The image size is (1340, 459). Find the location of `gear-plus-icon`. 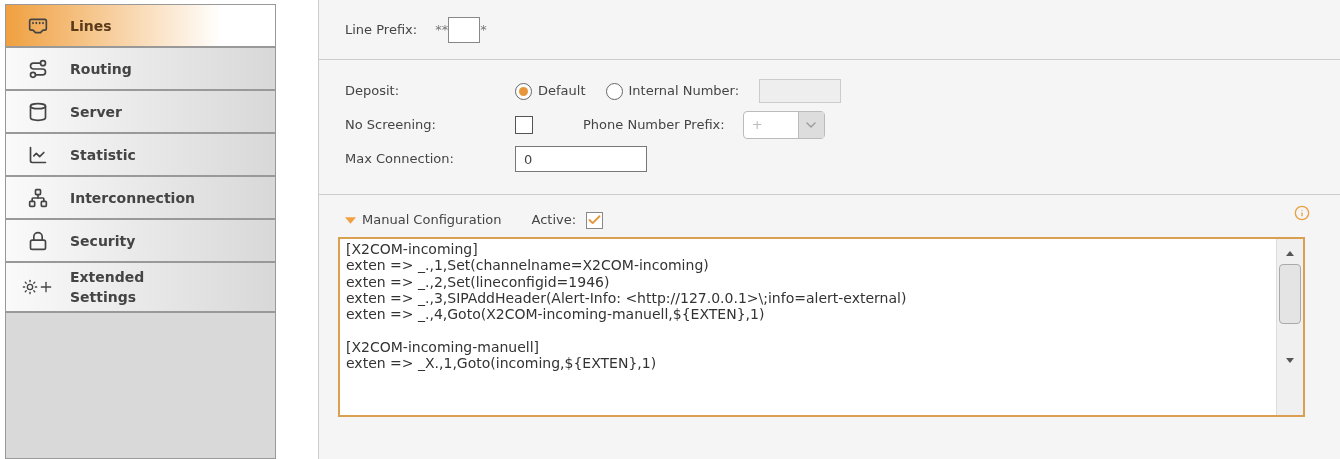

gear-plus-icon is located at coordinates (38, 287).